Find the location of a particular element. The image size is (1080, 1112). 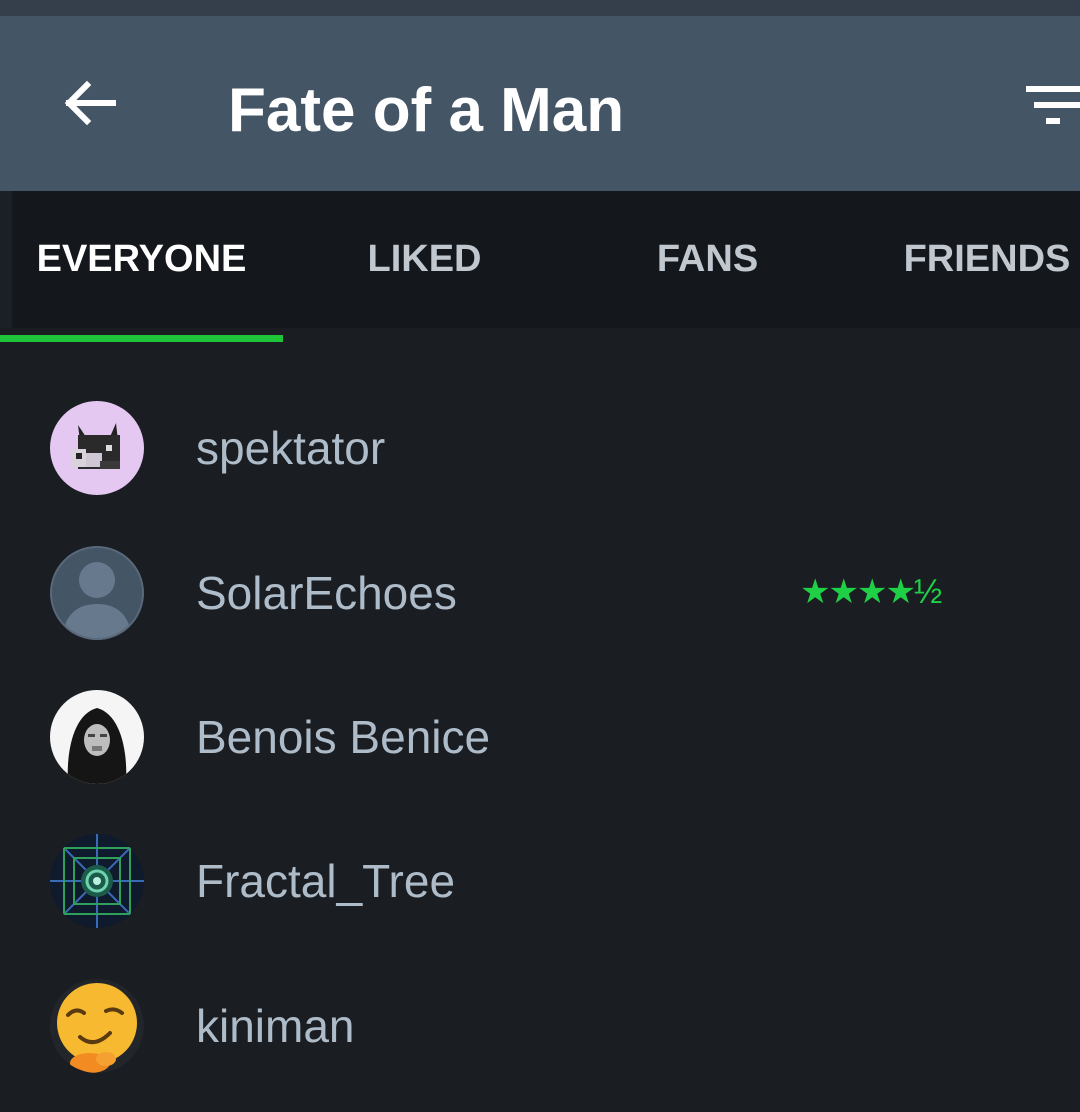

member-name: Benois Benice is located at coordinates (343, 737).